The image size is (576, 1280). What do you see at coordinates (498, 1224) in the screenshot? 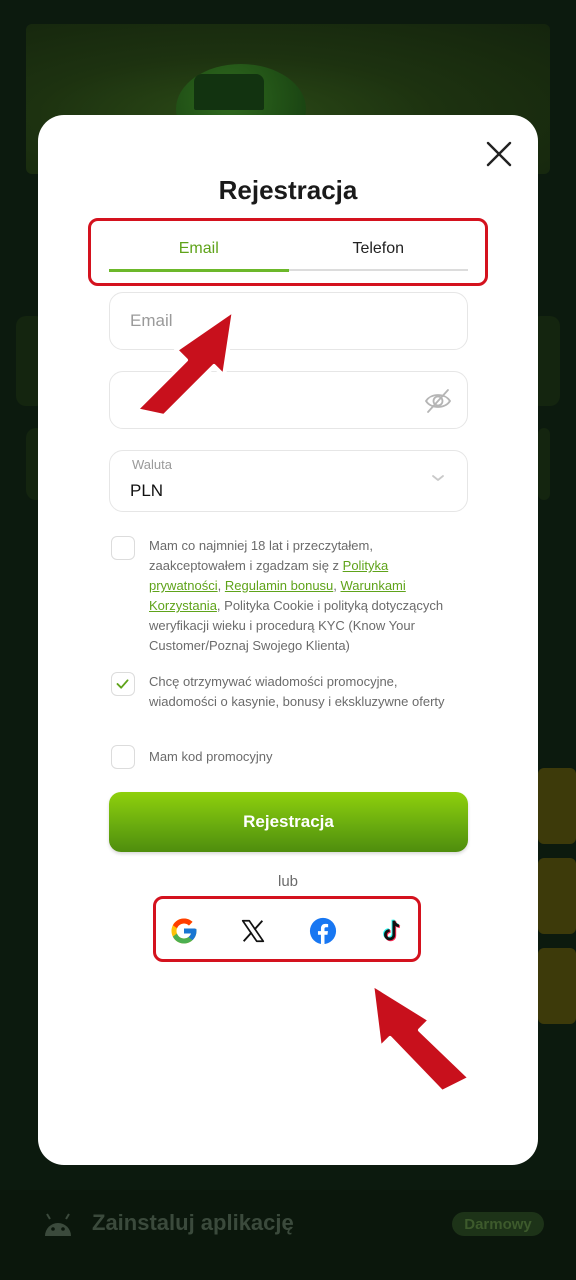
I see `free-badge: Darmowy` at bounding box center [498, 1224].